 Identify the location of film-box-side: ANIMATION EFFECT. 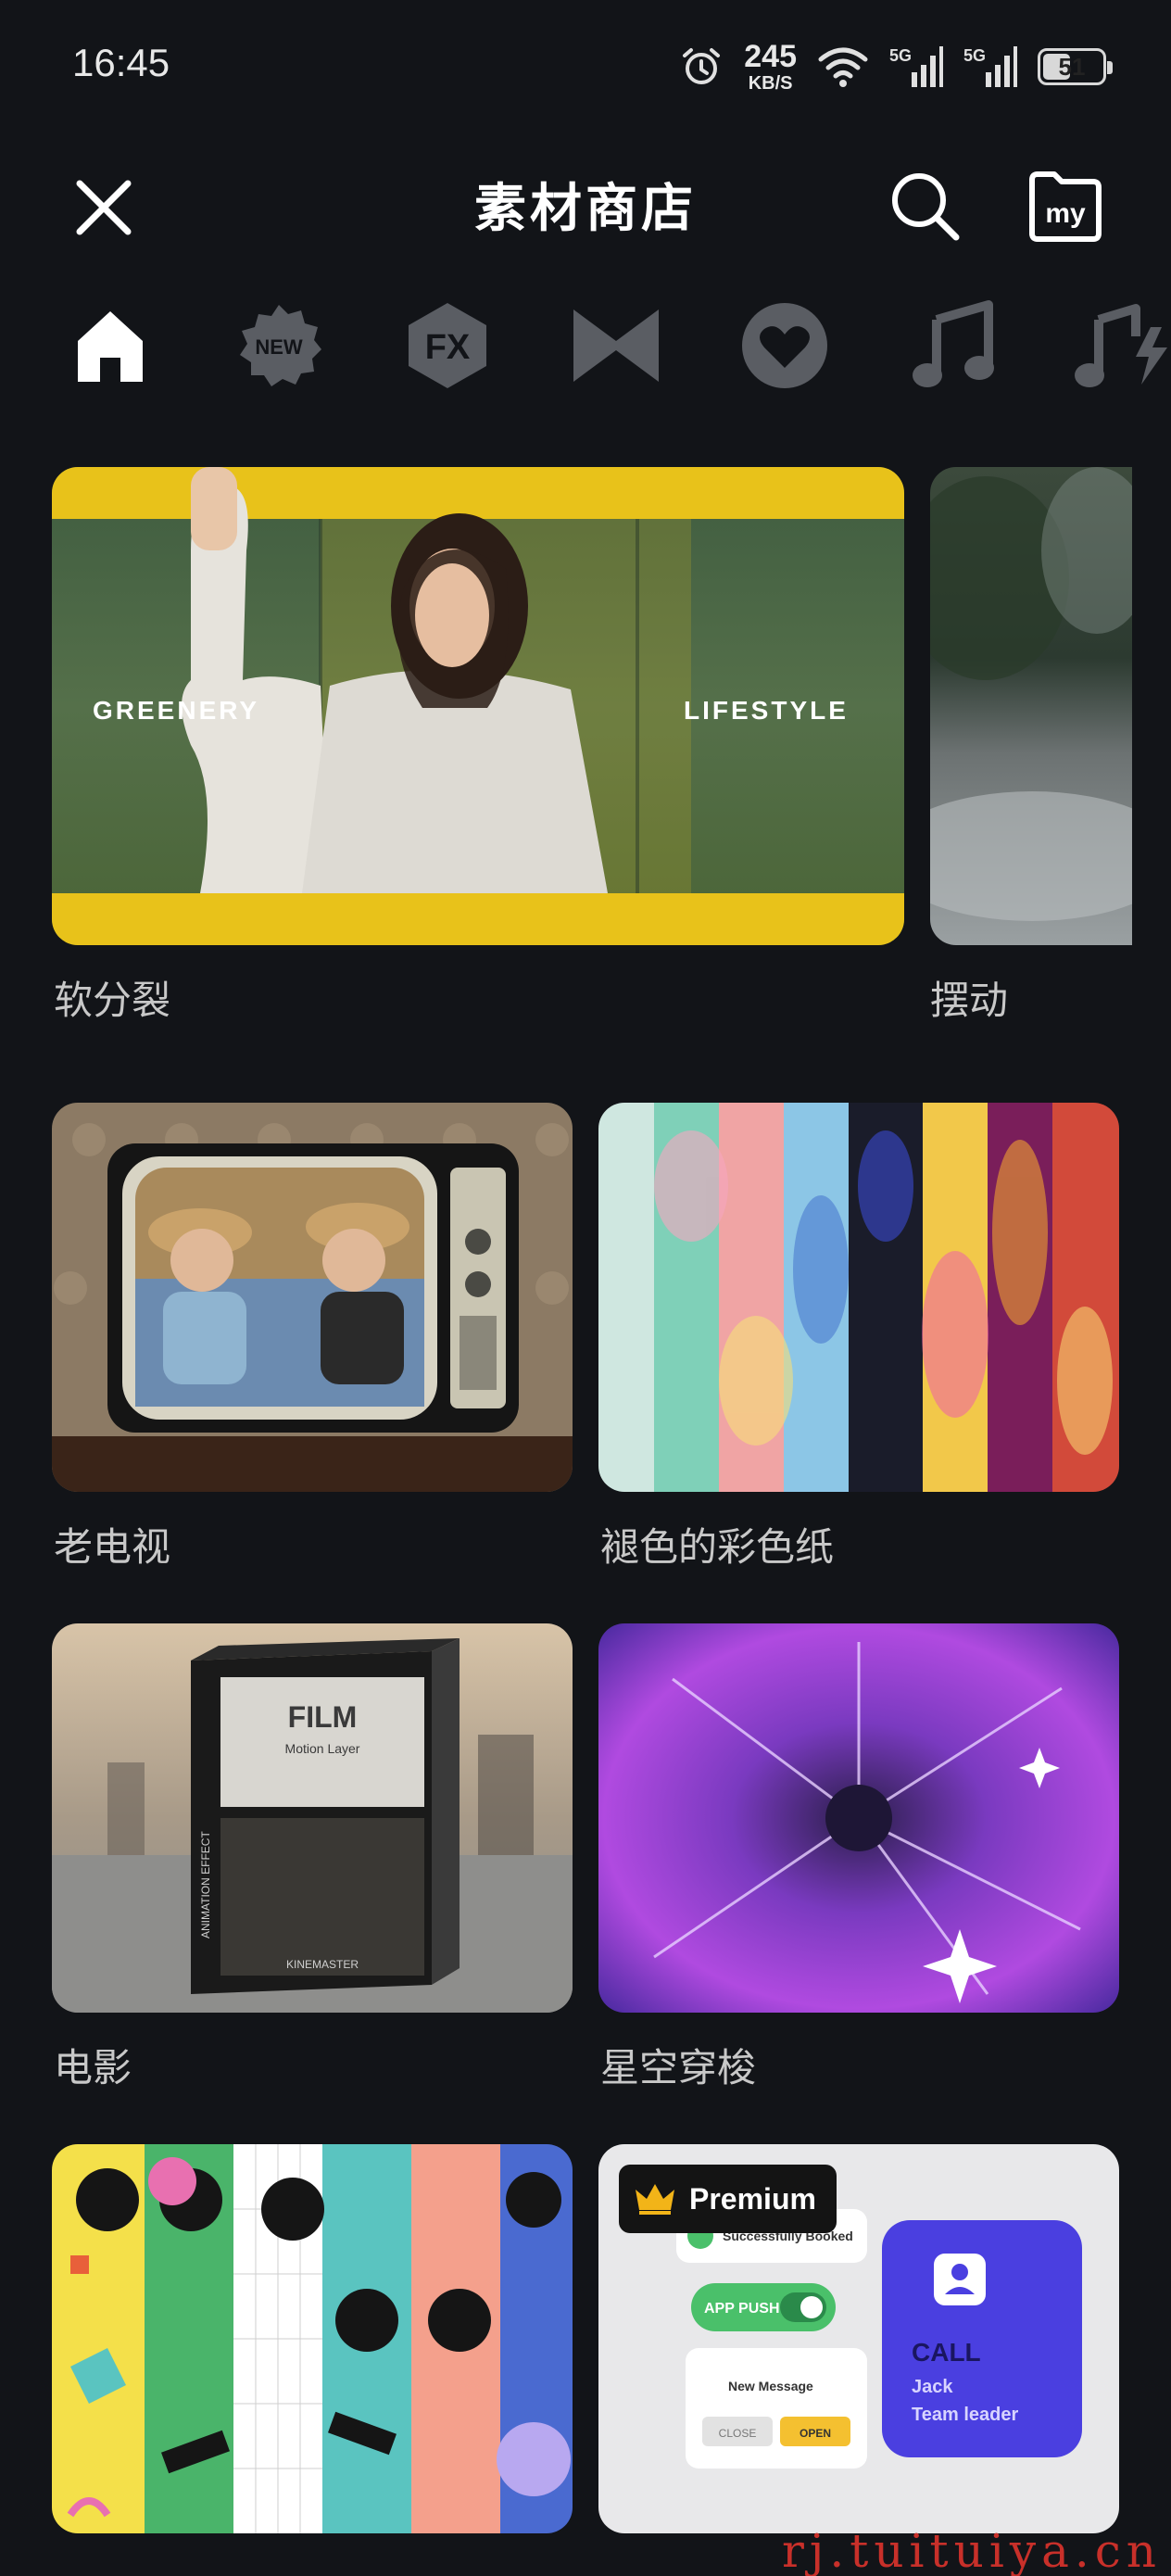
(206, 1885).